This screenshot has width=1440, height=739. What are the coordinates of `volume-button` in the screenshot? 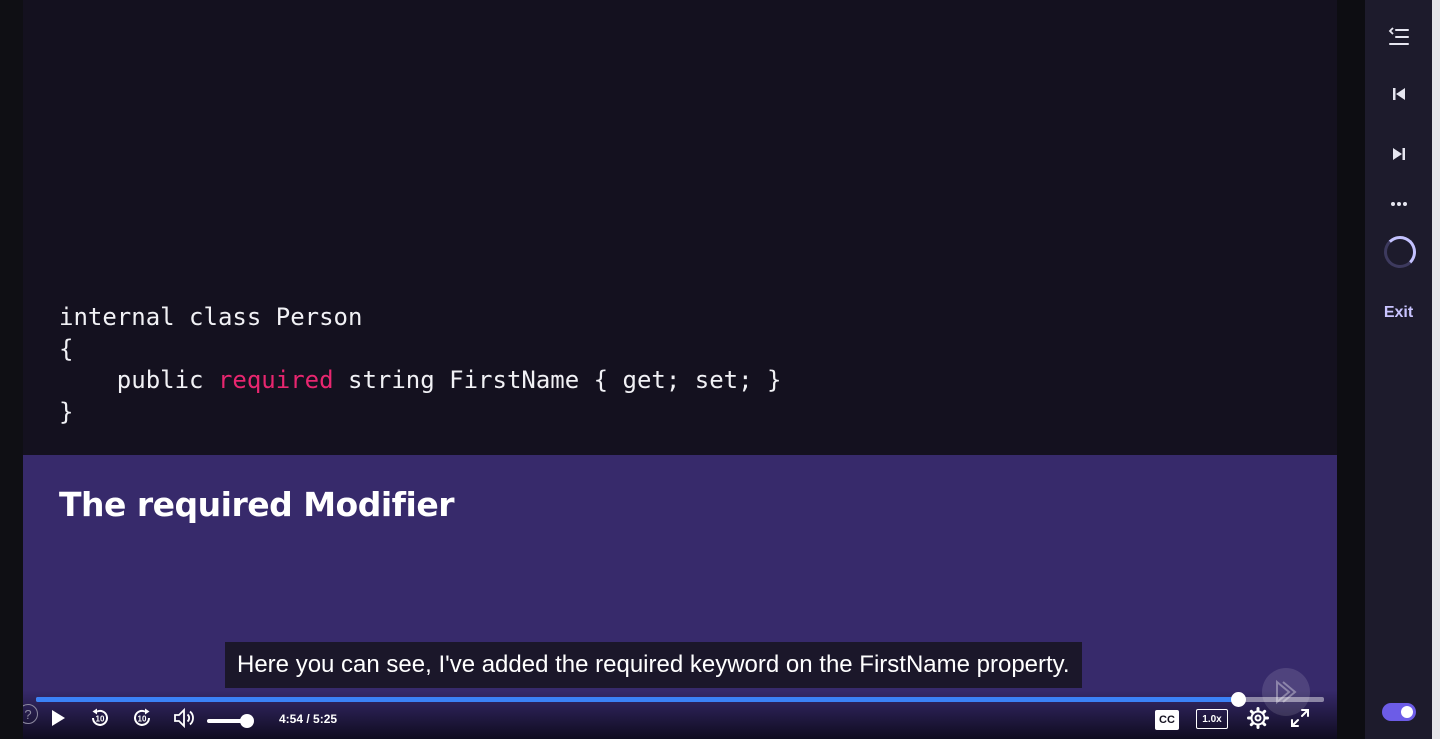 It's located at (184, 720).